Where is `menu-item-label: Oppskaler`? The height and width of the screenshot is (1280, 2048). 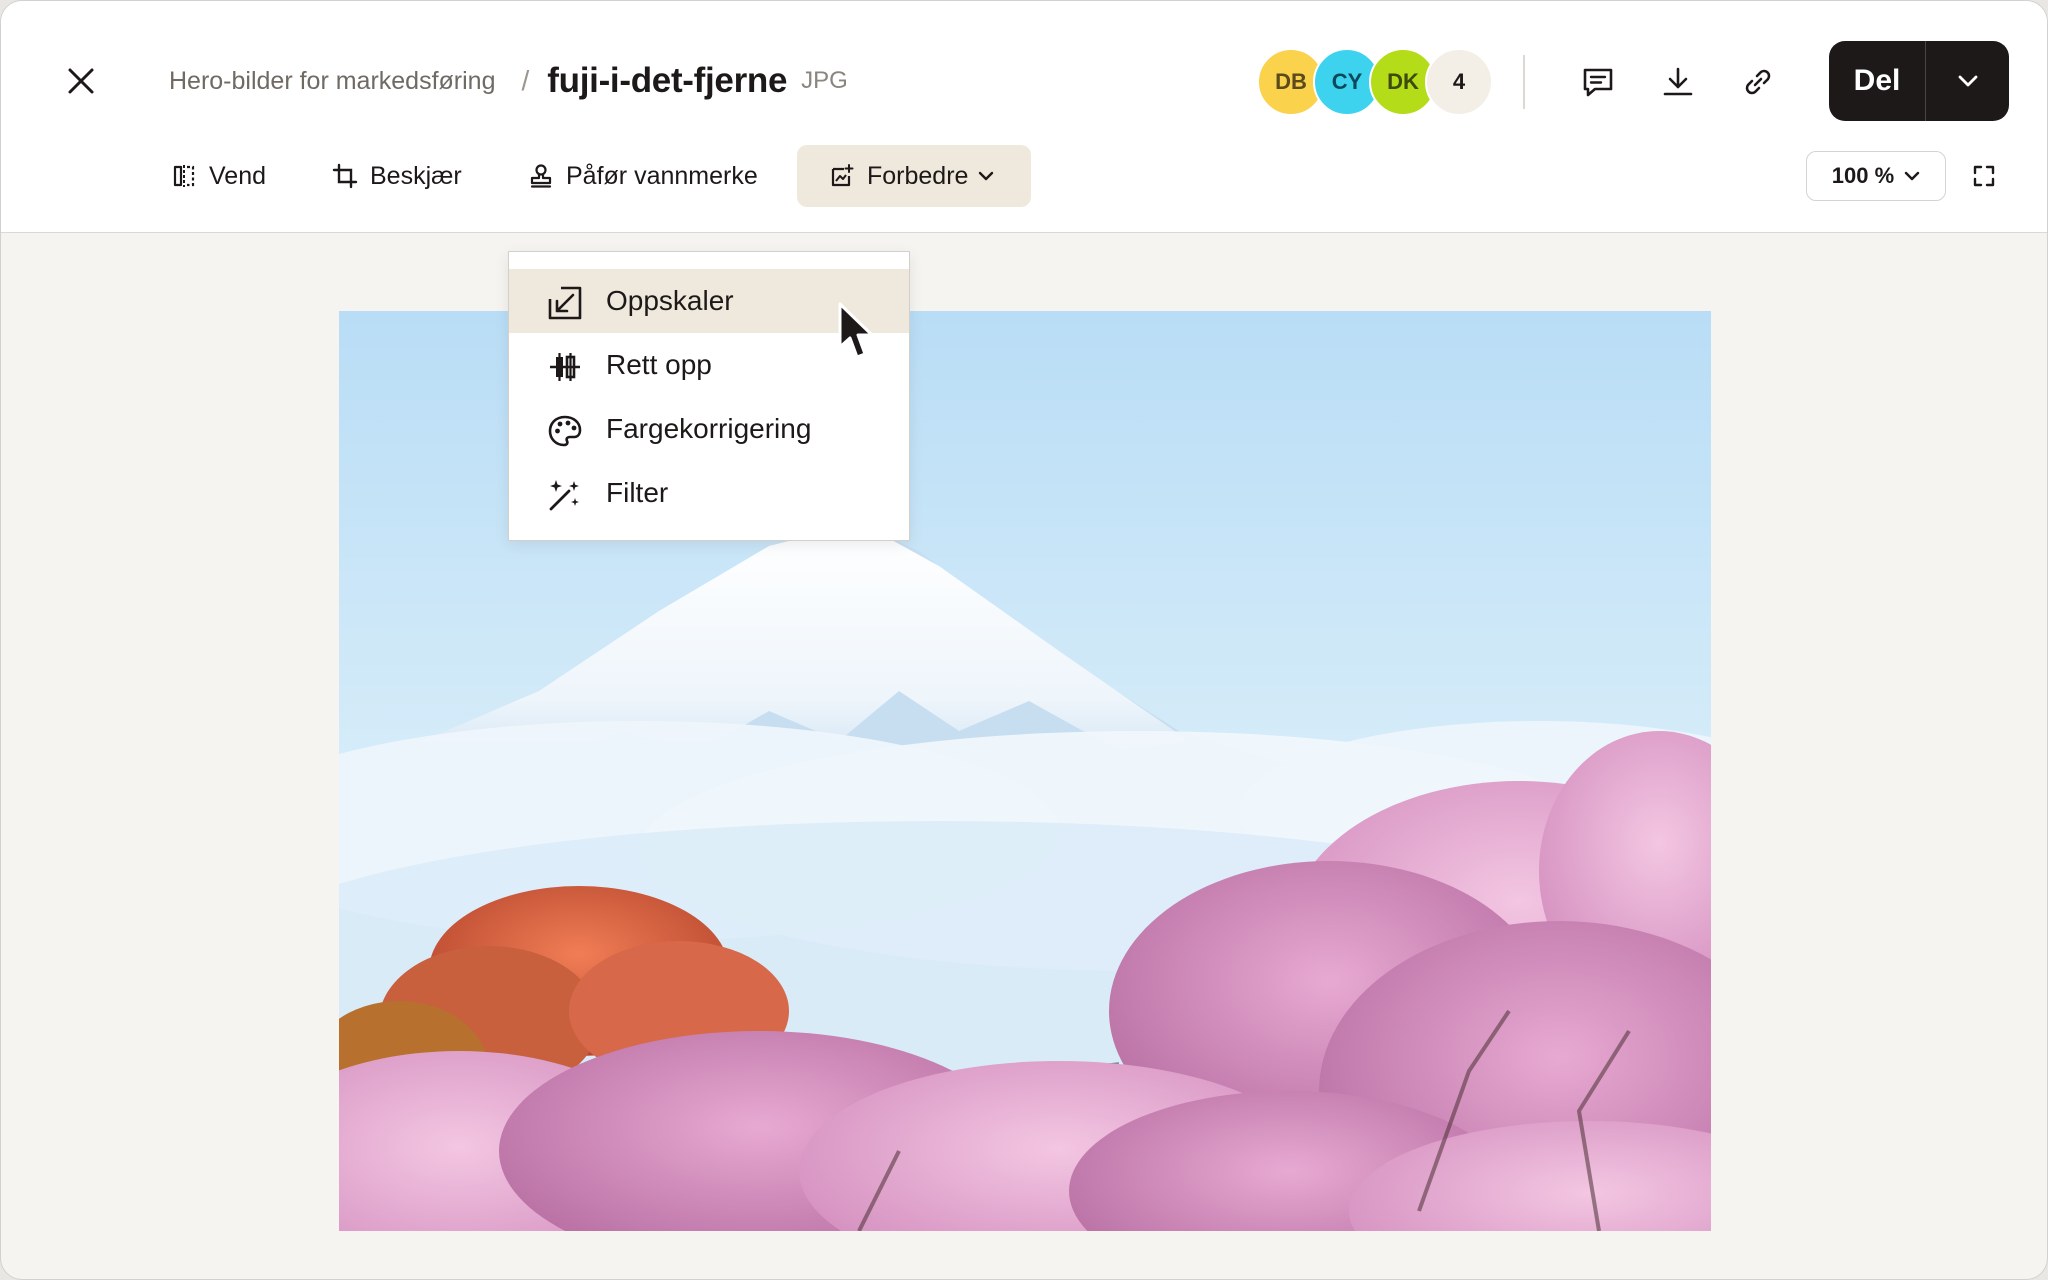 menu-item-label: Oppskaler is located at coordinates (670, 300).